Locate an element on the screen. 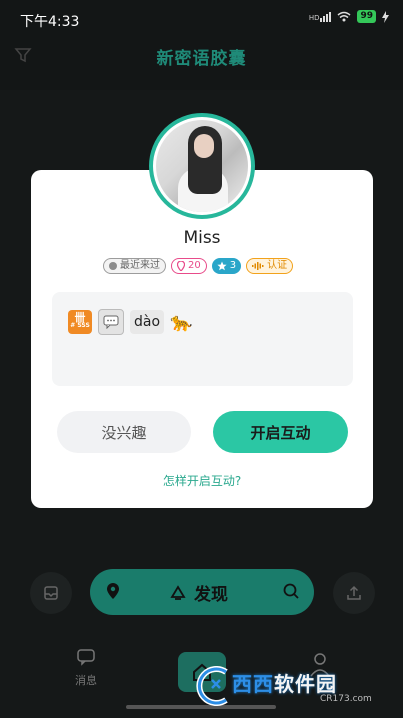 This screenshot has height=718, width=403. grid-sticker-icon: 卌 # SSS is located at coordinates (80, 322).